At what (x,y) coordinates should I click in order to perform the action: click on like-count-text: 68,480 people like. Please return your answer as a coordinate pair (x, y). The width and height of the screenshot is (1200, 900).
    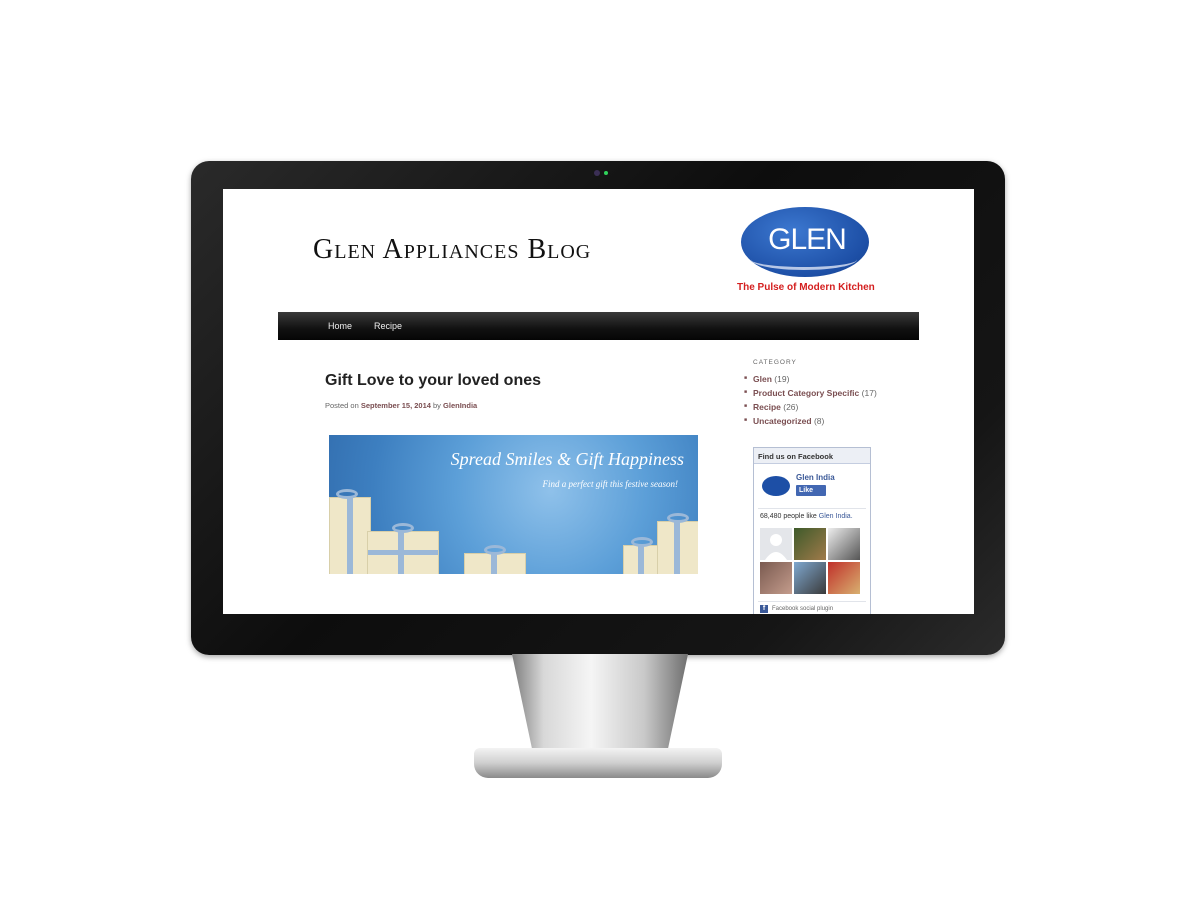
    Looking at the image, I should click on (788, 516).